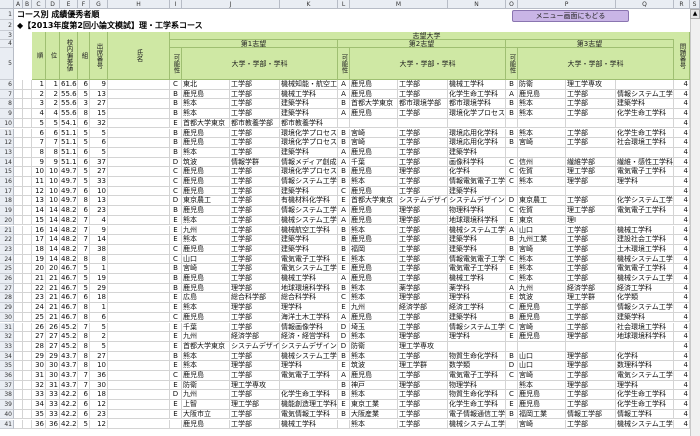 The height and width of the screenshot is (436, 700). I want to click on cell-univ1: 鹿児島, so click(206, 376).